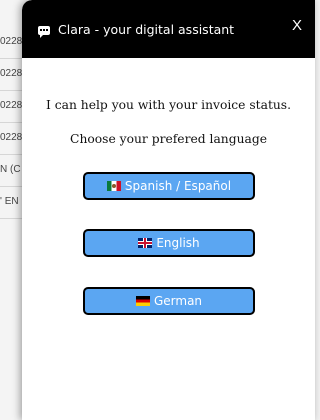 The image size is (320, 420). I want to click on list-item-text: ' EN, so click(9, 201).